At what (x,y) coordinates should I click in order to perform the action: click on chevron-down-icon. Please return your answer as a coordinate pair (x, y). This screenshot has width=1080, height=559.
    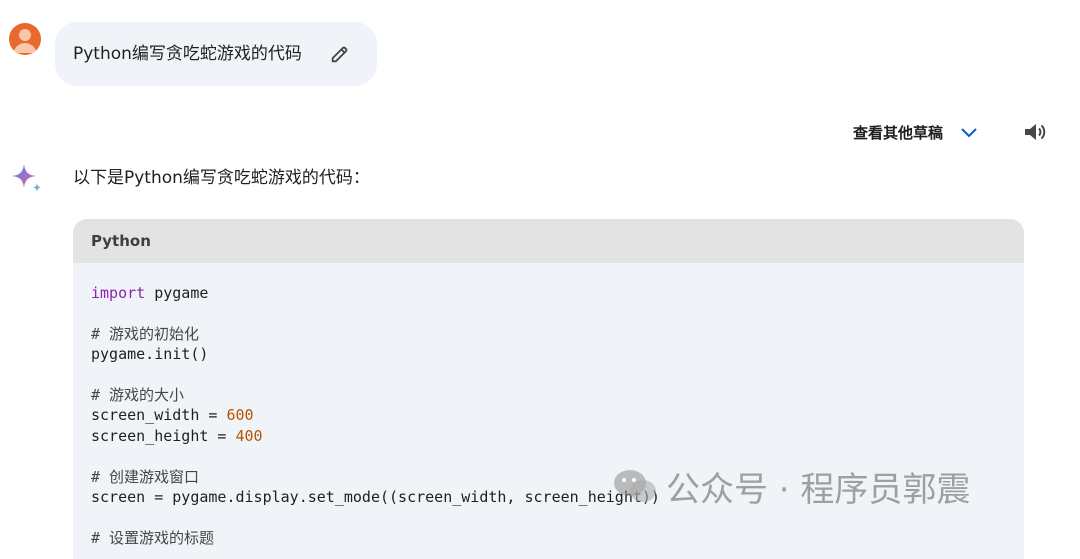
    Looking at the image, I should click on (969, 133).